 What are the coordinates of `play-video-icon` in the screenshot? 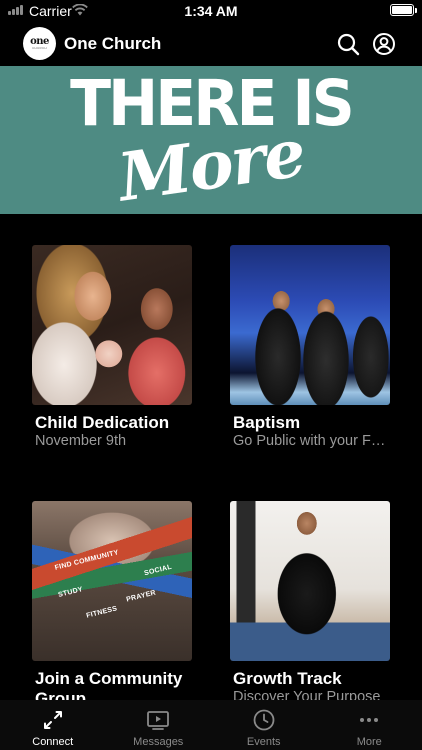 It's located at (158, 720).